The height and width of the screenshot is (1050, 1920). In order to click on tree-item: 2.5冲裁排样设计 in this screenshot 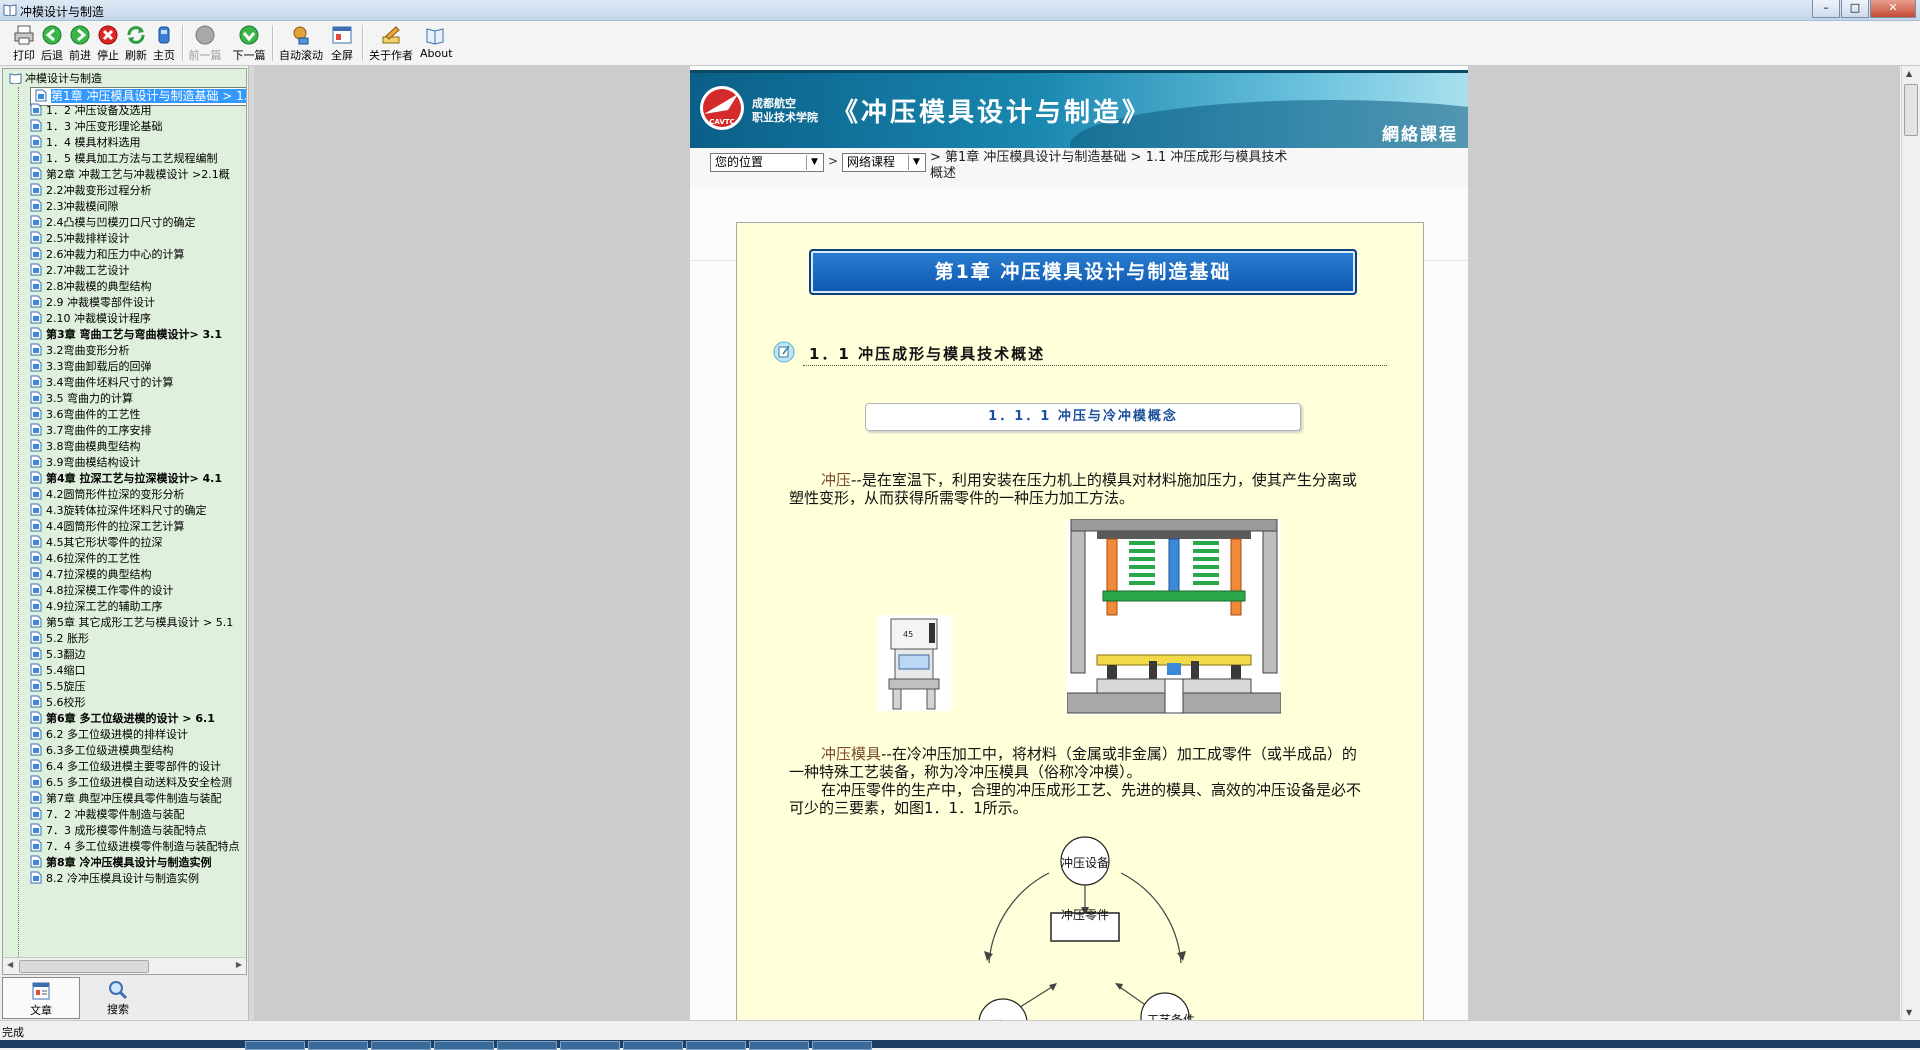, I will do `click(138, 239)`.